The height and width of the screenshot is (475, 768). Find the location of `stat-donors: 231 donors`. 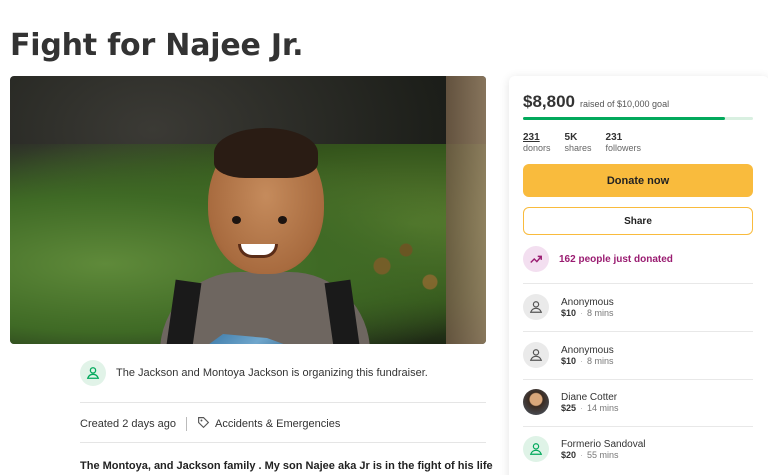

stat-donors: 231 donors is located at coordinates (537, 142).